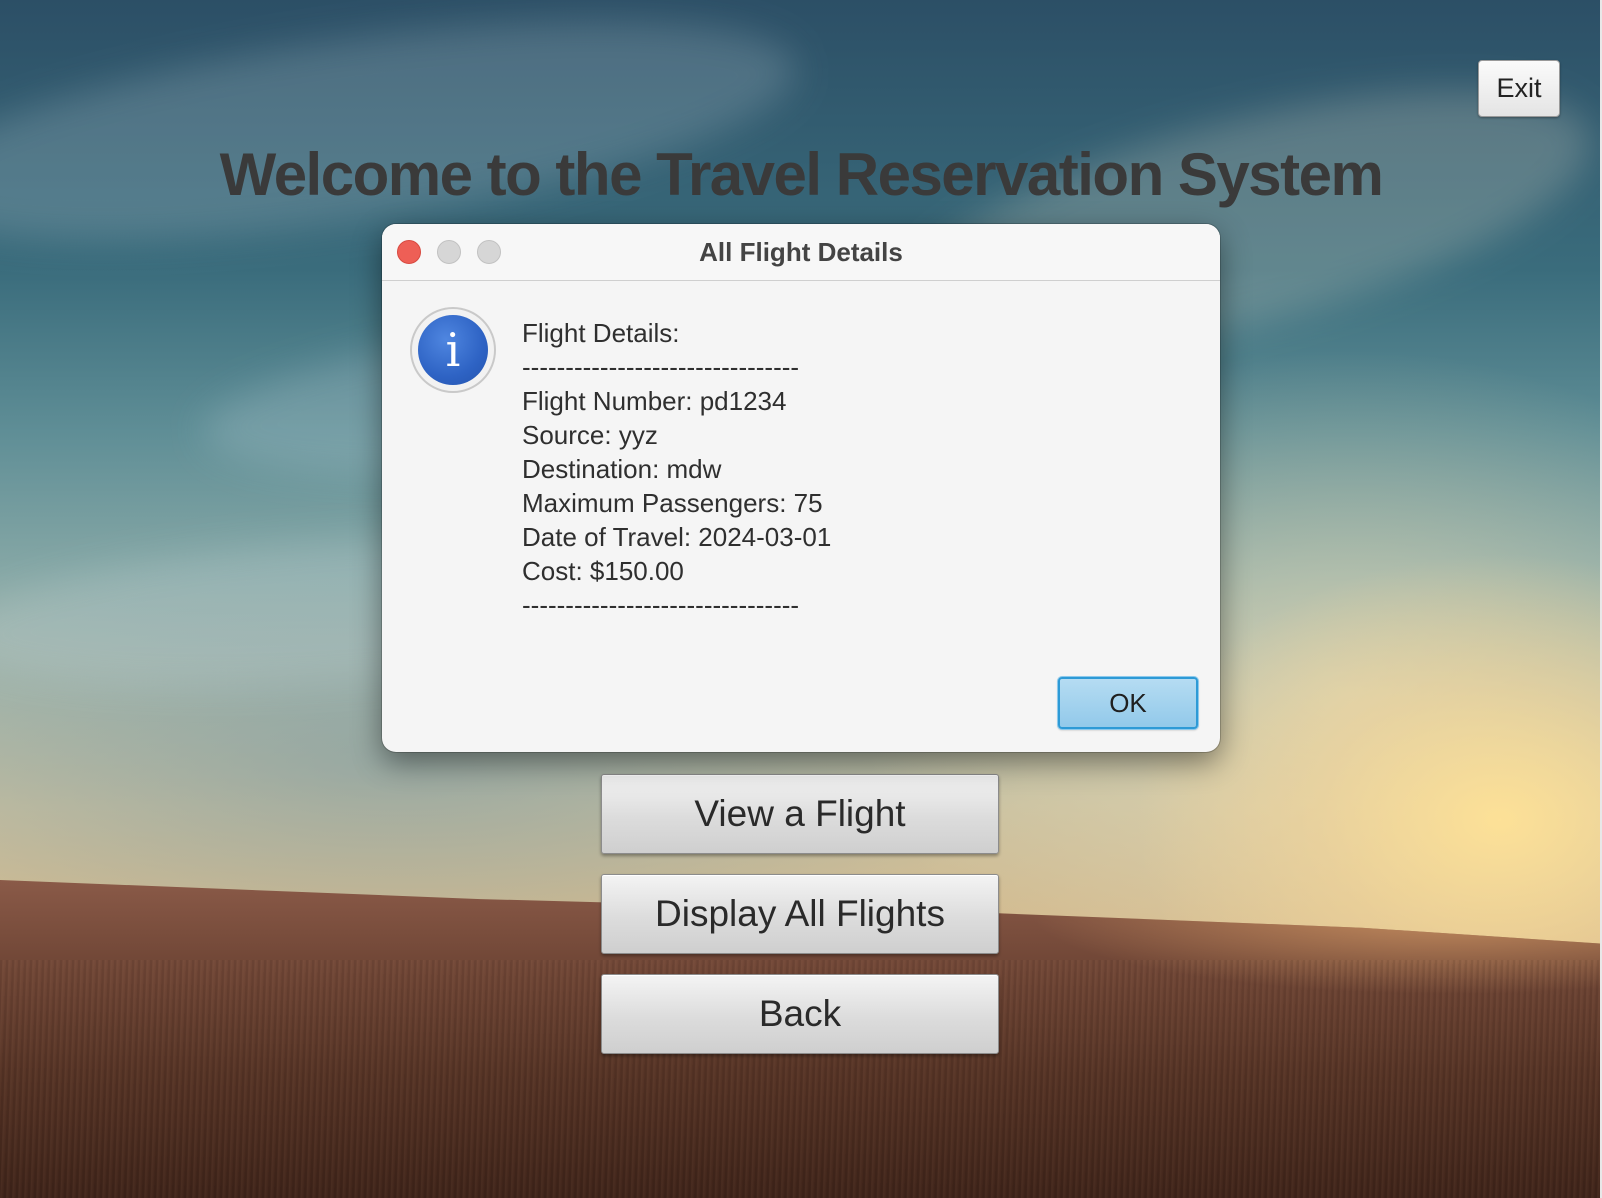 This screenshot has width=1602, height=1198. I want to click on dialog-title: All Flight Details, so click(801, 252).